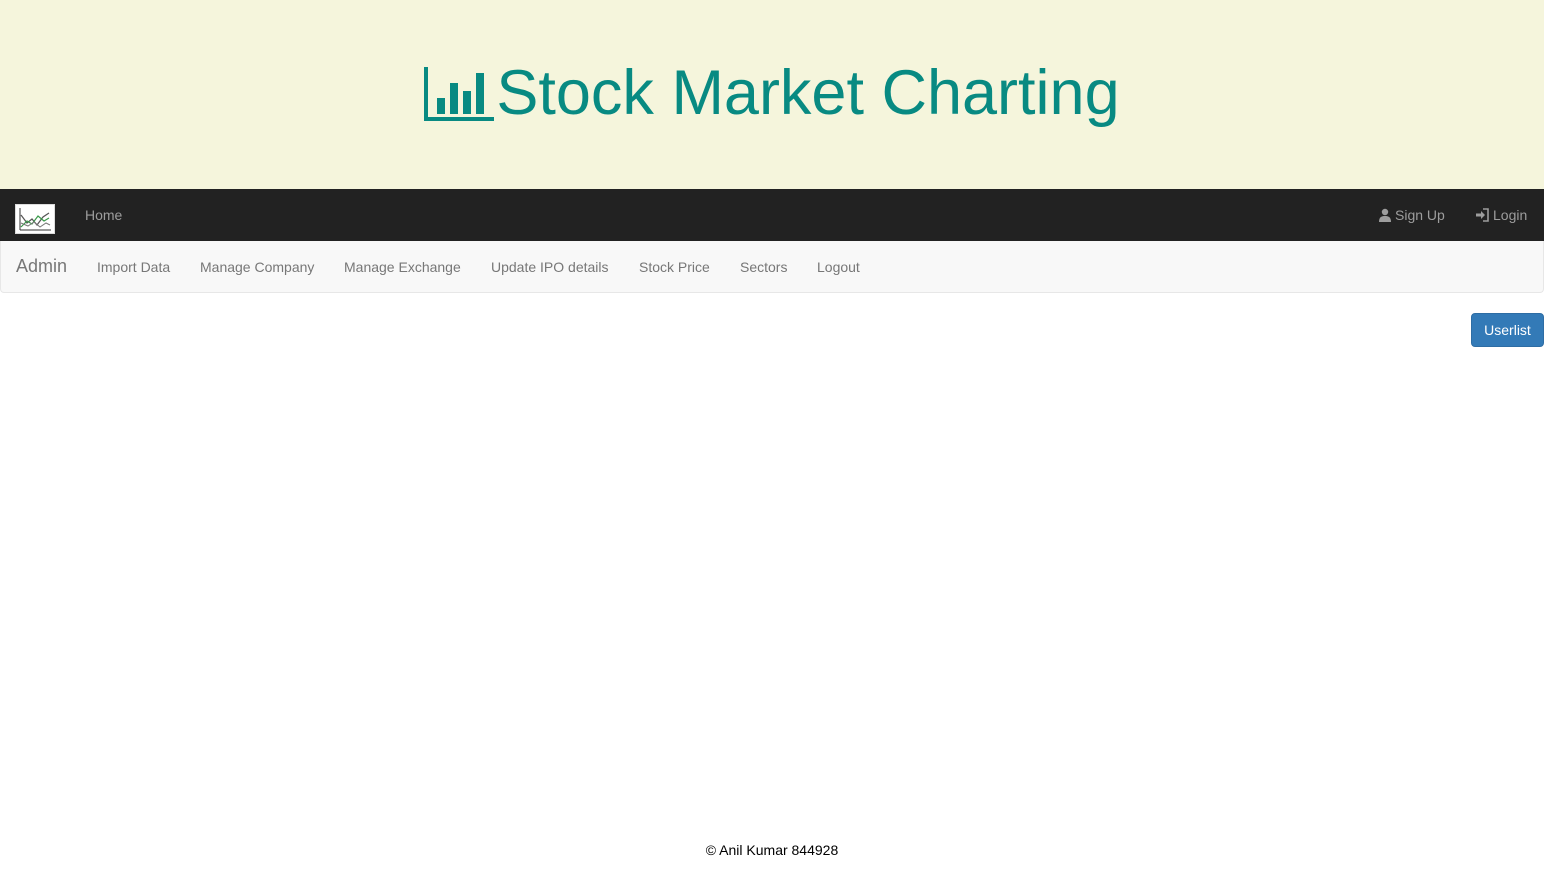 Image resolution: width=1558 pixels, height=870 pixels. Describe the element at coordinates (763, 267) in the screenshot. I see `nav-sectors: Sectors` at that location.